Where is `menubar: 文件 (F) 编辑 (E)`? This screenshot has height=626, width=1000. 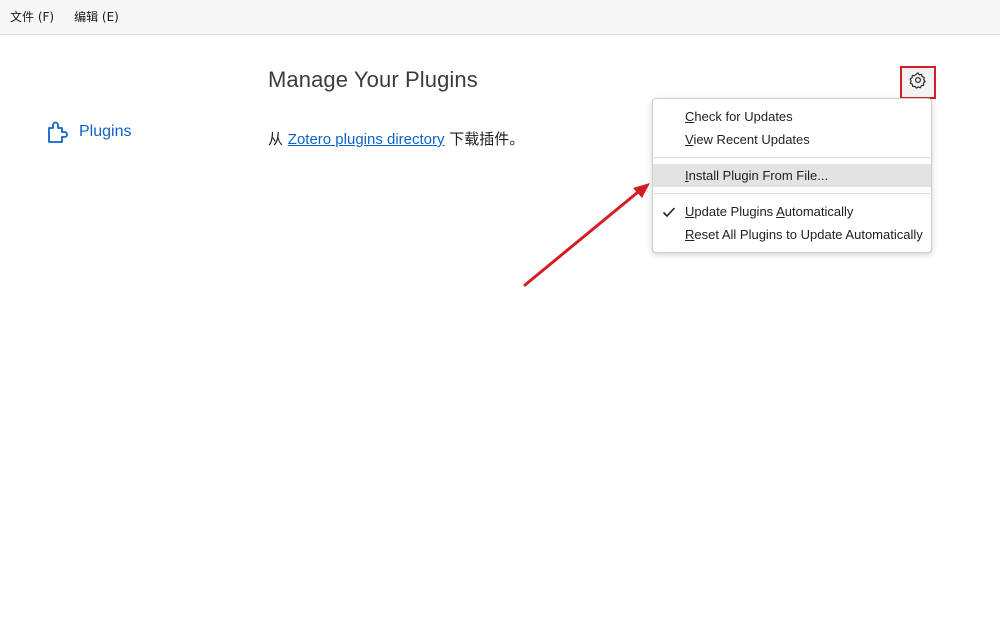 menubar: 文件 (F) 编辑 (E) is located at coordinates (500, 17).